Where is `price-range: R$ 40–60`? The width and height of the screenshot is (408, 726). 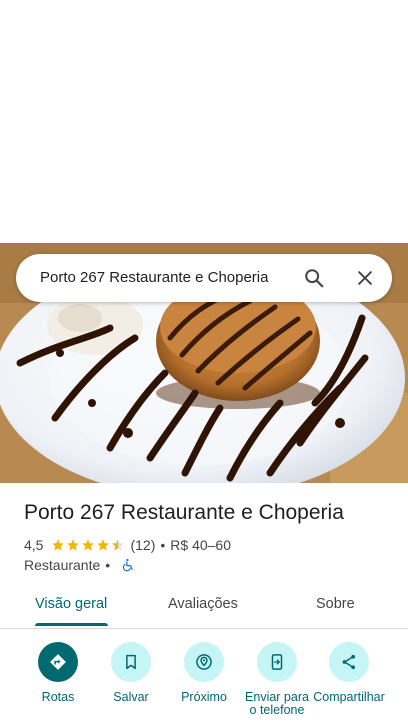
price-range: R$ 40–60 is located at coordinates (200, 545).